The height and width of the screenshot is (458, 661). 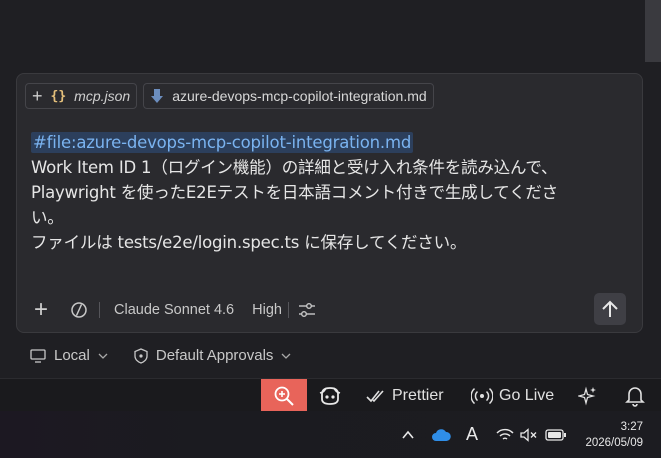 I want to click on copilot-status, so click(x=330, y=395).